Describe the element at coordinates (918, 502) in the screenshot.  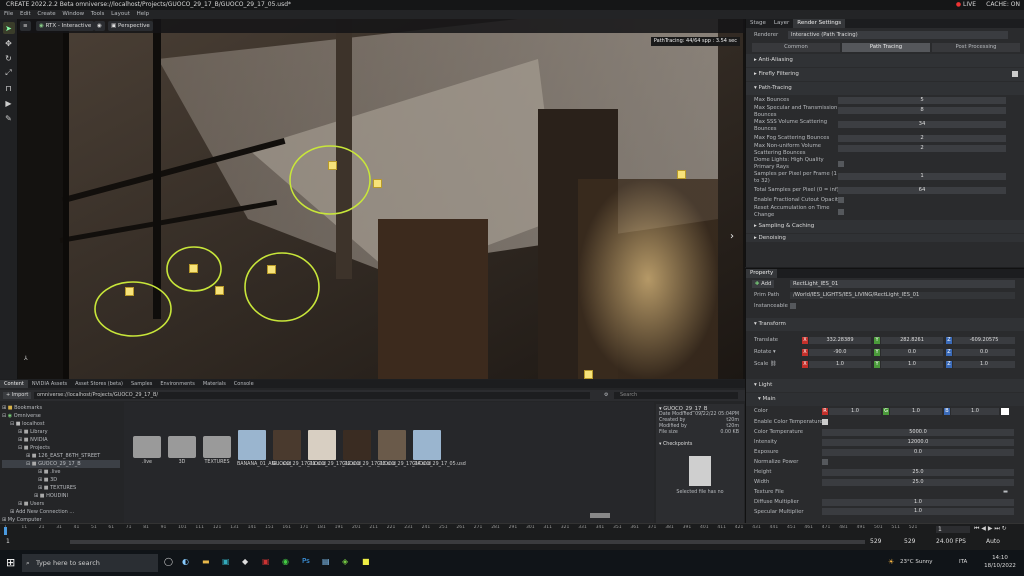
I see `diffuse-multiplier-field: 1.0` at that location.